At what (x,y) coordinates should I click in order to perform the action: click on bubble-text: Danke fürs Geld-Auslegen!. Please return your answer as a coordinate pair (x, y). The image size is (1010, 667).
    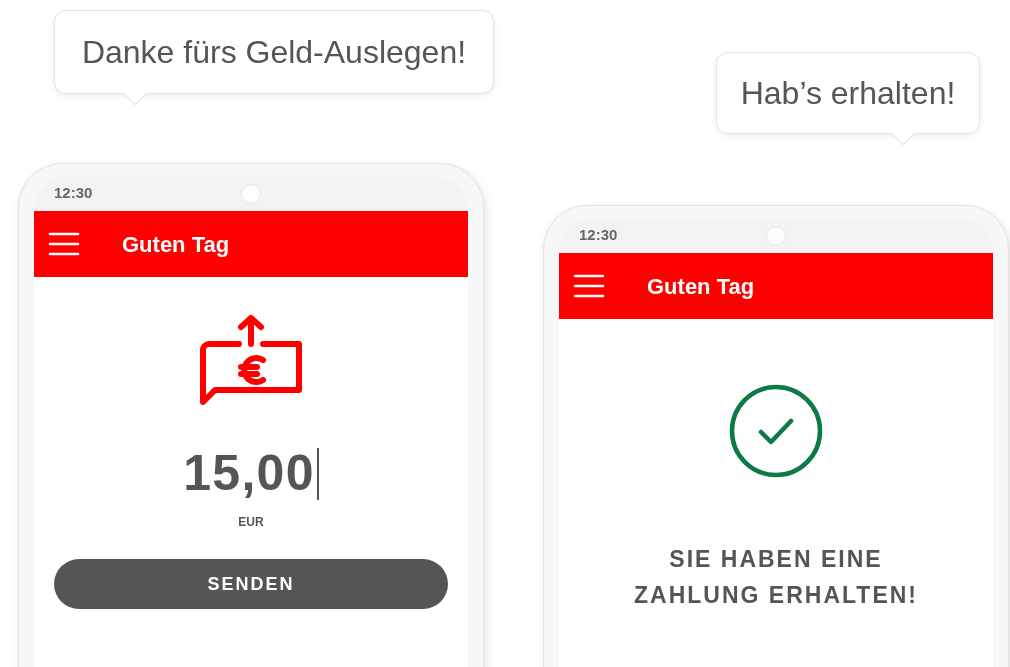
    Looking at the image, I should click on (274, 52).